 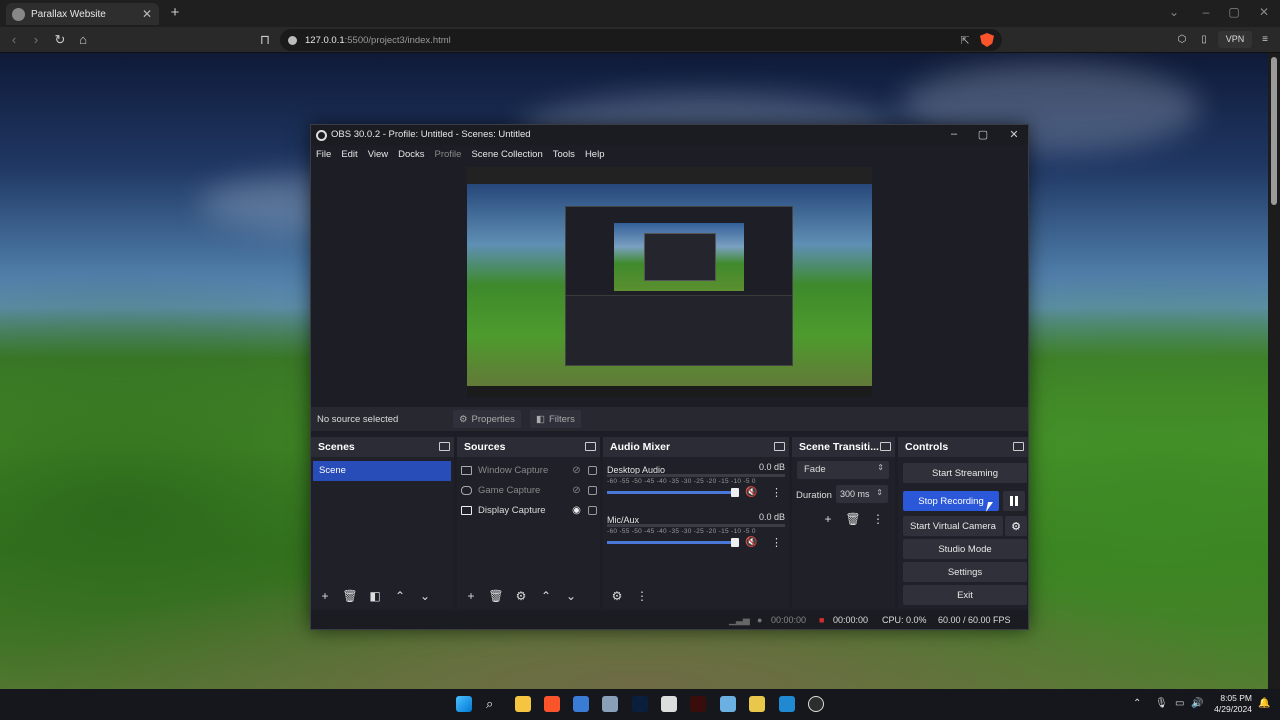 What do you see at coordinates (669, 704) in the screenshot?
I see `snipping-tool-icon` at bounding box center [669, 704].